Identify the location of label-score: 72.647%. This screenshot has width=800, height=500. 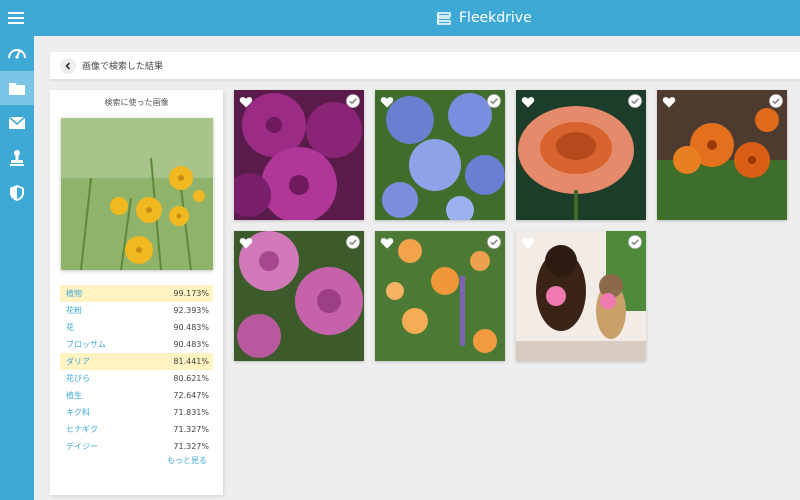
(191, 395).